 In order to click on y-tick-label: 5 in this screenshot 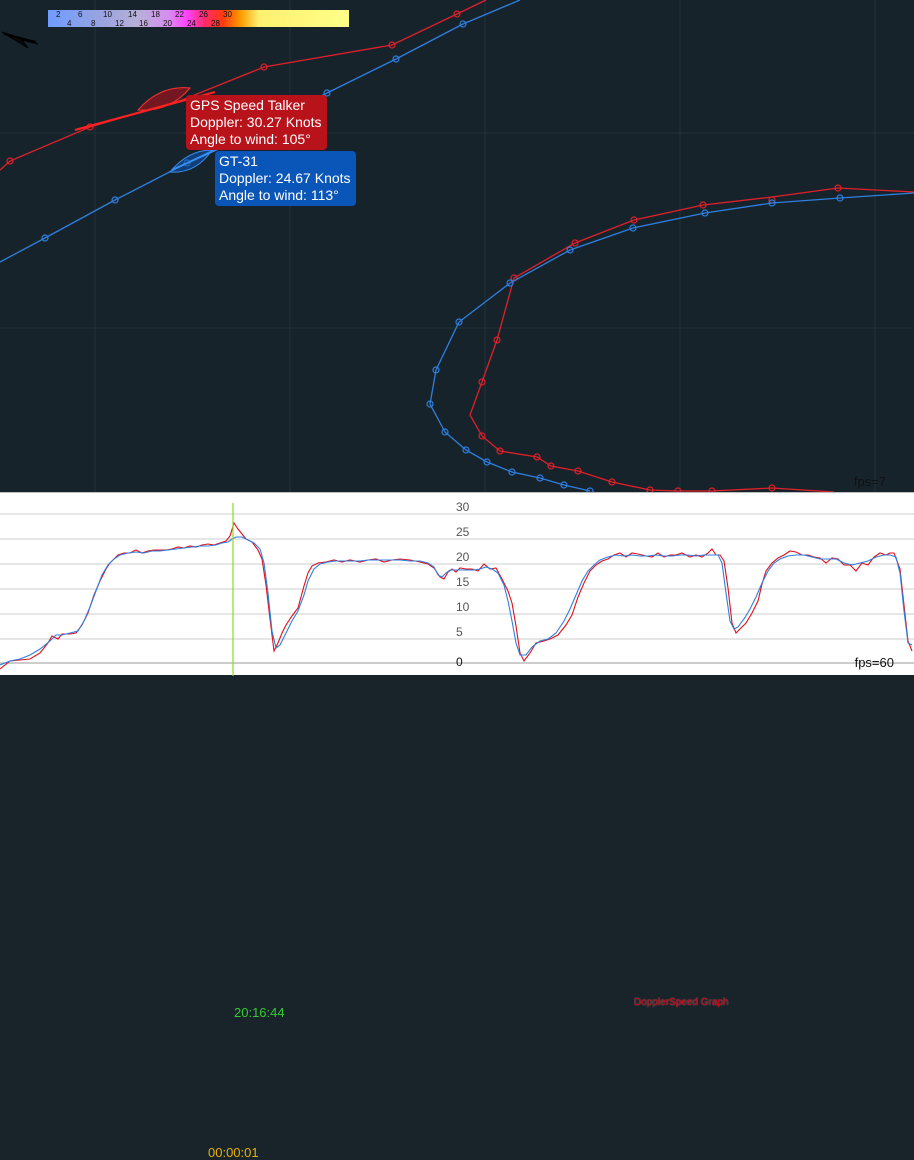, I will do `click(459, 632)`.